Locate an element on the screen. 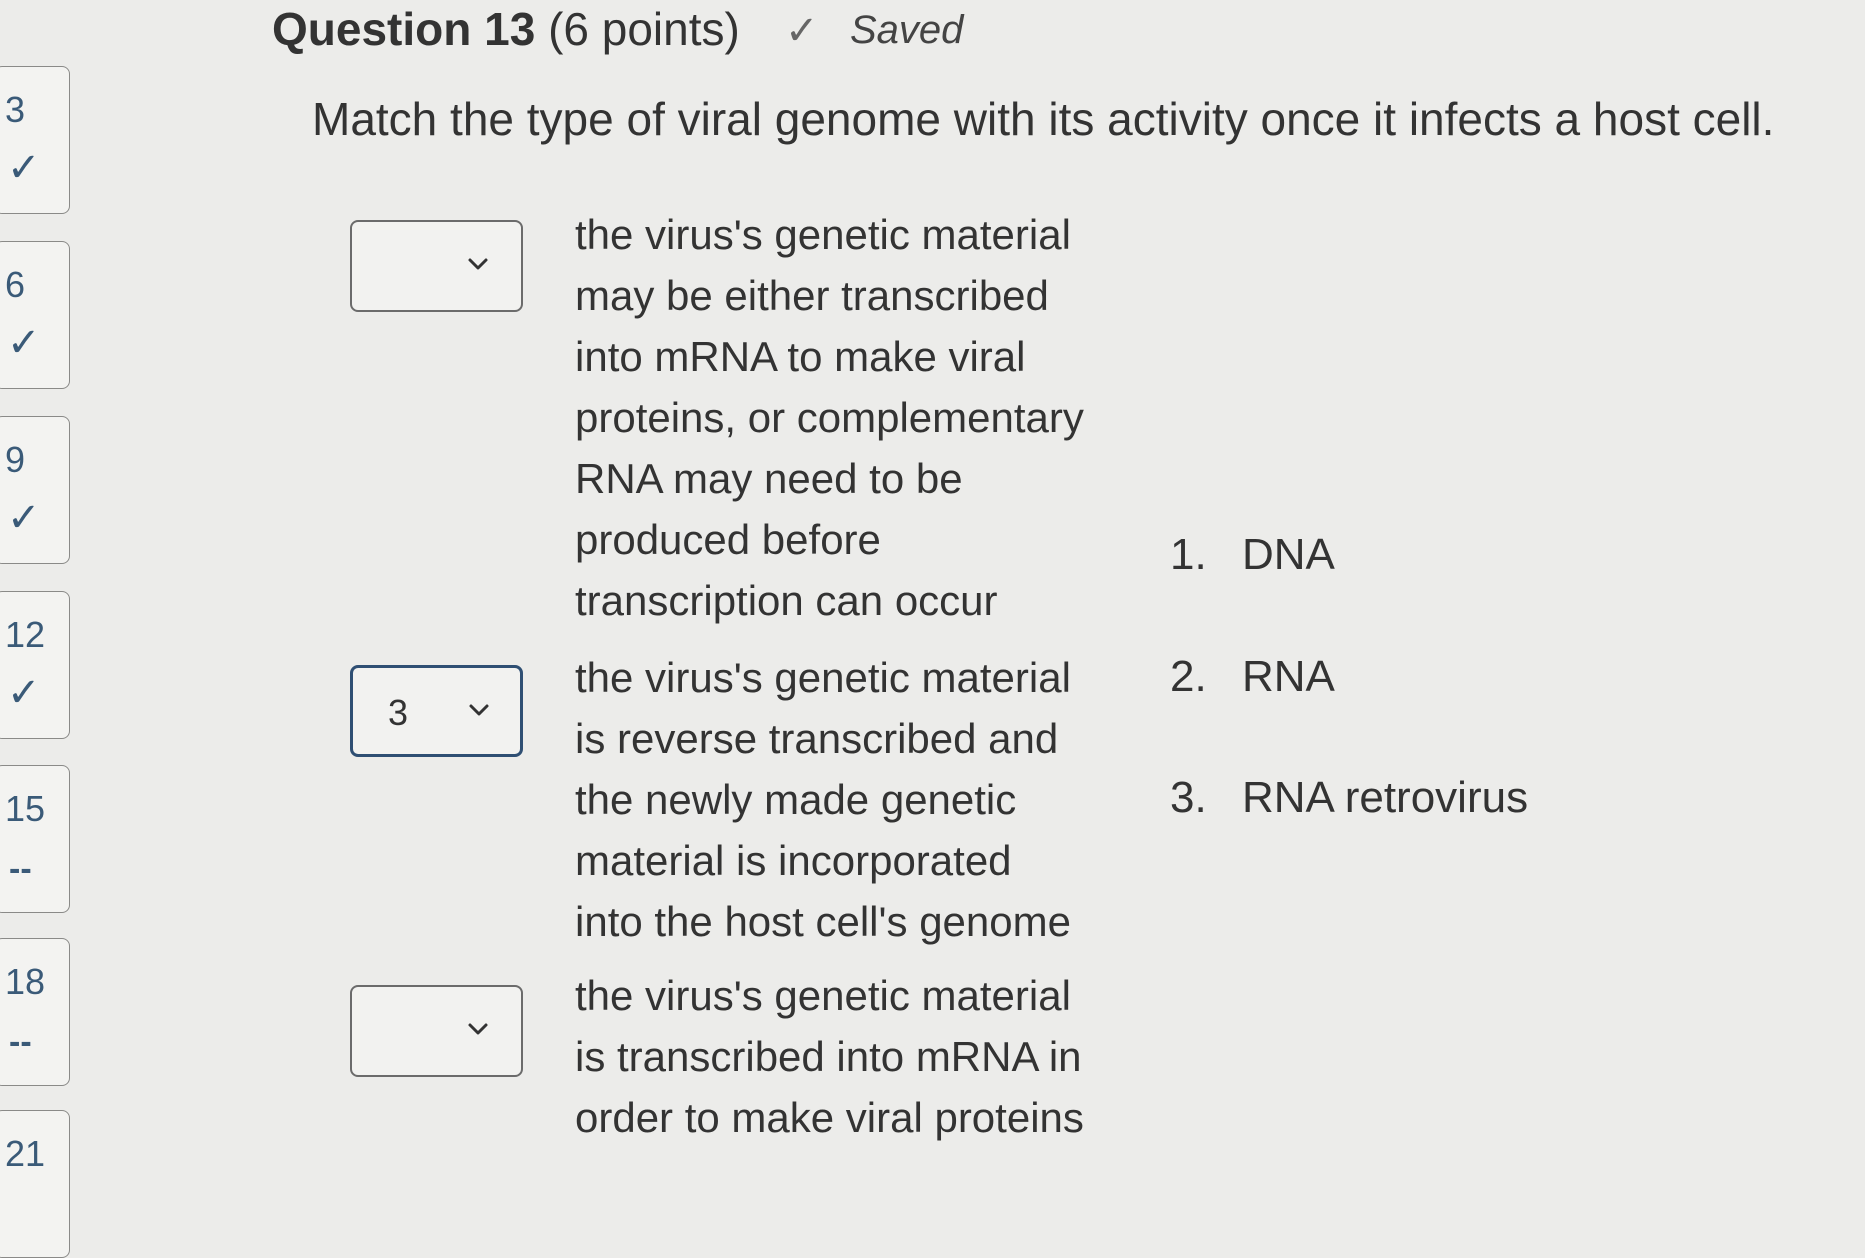  question-navigator: 3 ✓ 6 ✓ 9 ✓ 12 ✓ 15 -- 18 -- 21 is located at coordinates (36, 629).